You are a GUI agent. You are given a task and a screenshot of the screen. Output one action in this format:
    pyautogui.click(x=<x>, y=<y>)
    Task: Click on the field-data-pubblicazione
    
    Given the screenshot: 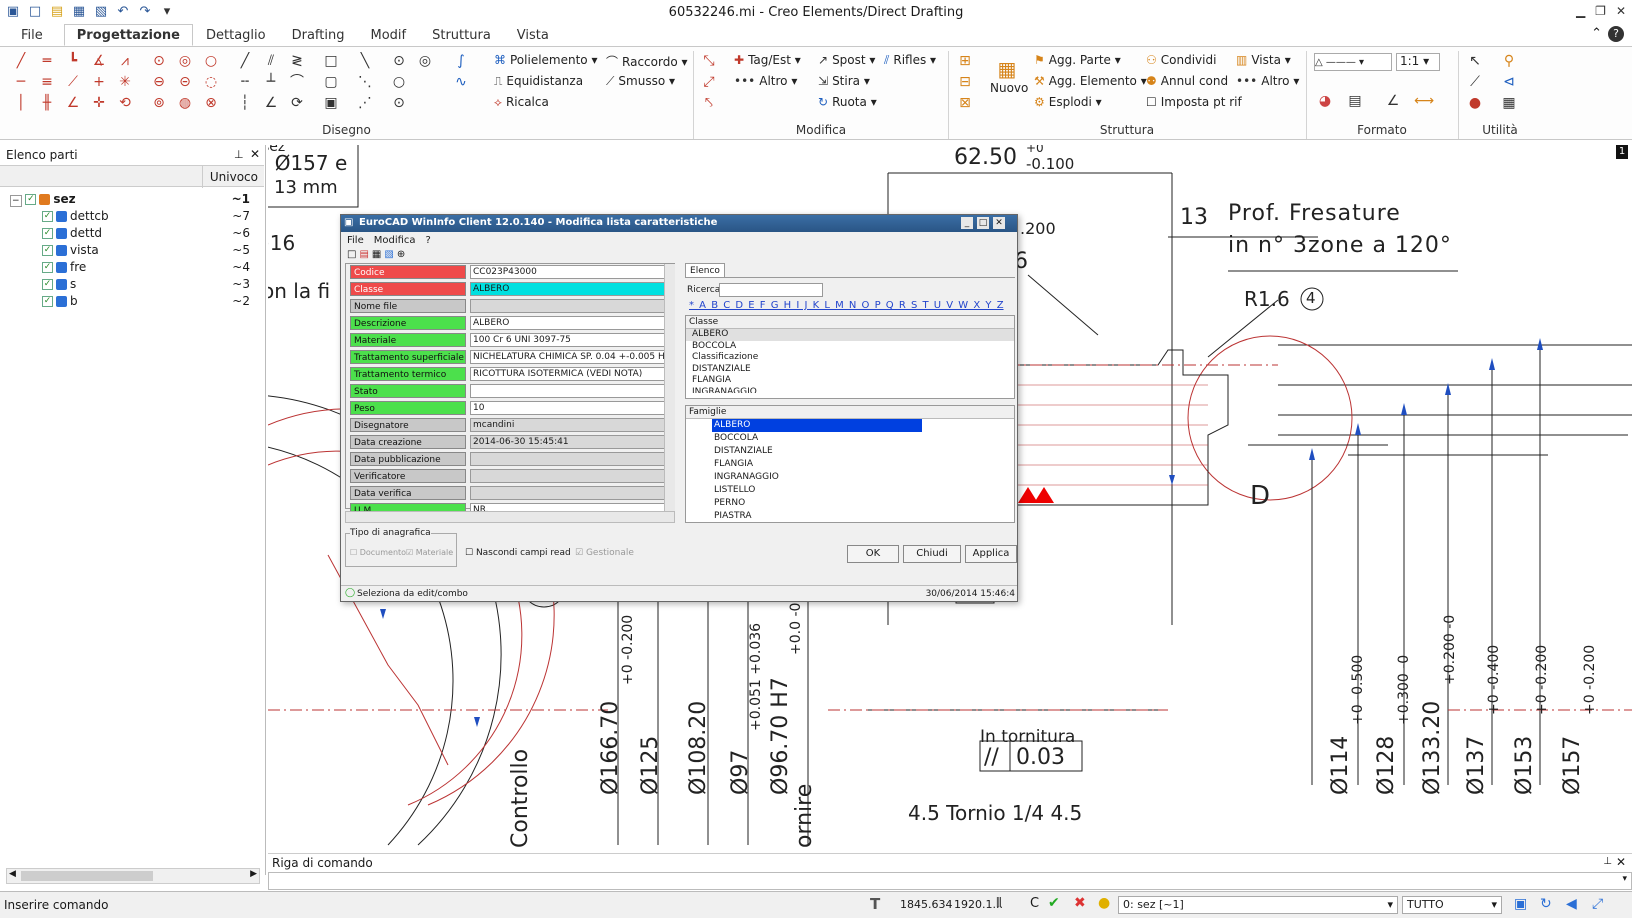 What is the action you would take?
    pyautogui.click(x=568, y=459)
    